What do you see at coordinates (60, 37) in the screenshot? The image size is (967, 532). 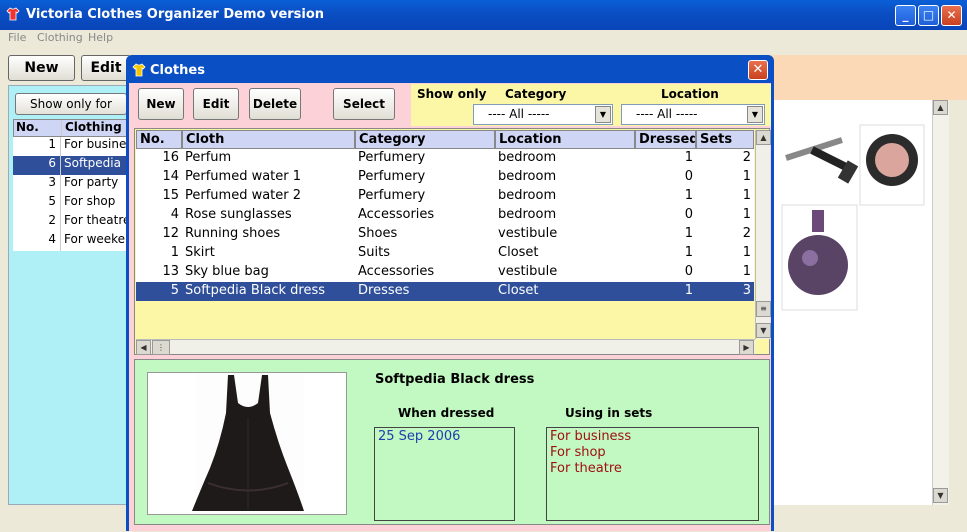 I see `menu-clothing: Clothing` at bounding box center [60, 37].